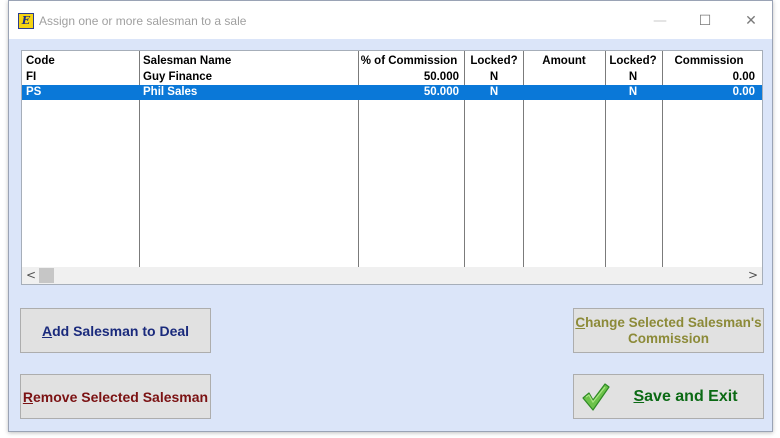  What do you see at coordinates (31, 77) in the screenshot?
I see `cell-code: FI` at bounding box center [31, 77].